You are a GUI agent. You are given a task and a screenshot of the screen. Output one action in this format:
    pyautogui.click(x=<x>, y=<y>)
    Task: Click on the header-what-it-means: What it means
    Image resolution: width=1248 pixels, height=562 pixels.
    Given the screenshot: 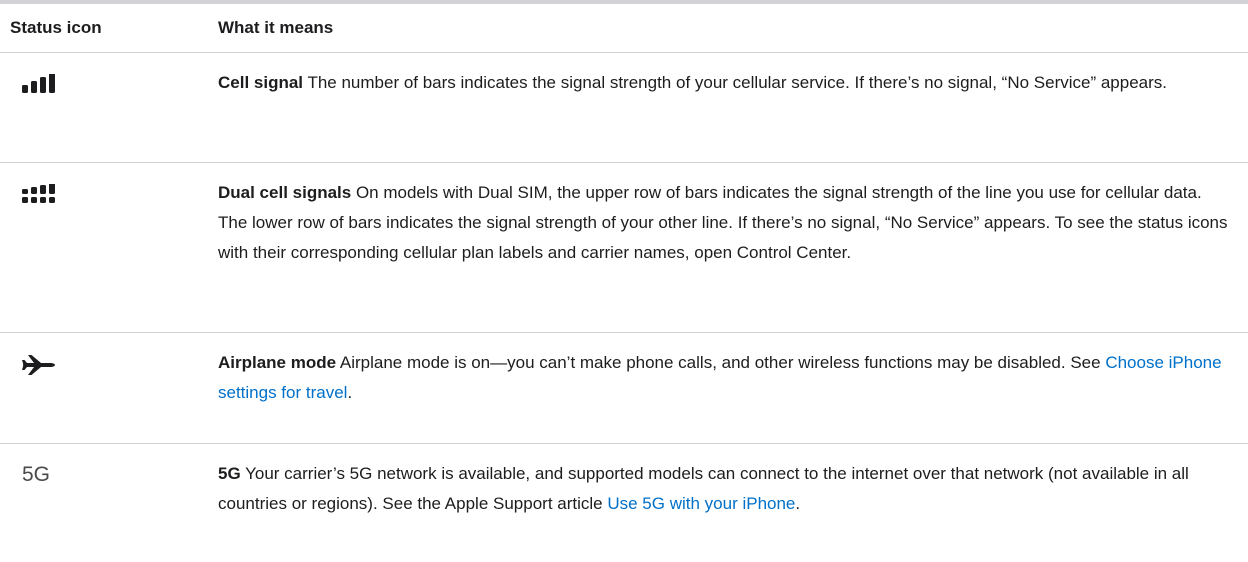 What is the action you would take?
    pyautogui.click(x=276, y=27)
    